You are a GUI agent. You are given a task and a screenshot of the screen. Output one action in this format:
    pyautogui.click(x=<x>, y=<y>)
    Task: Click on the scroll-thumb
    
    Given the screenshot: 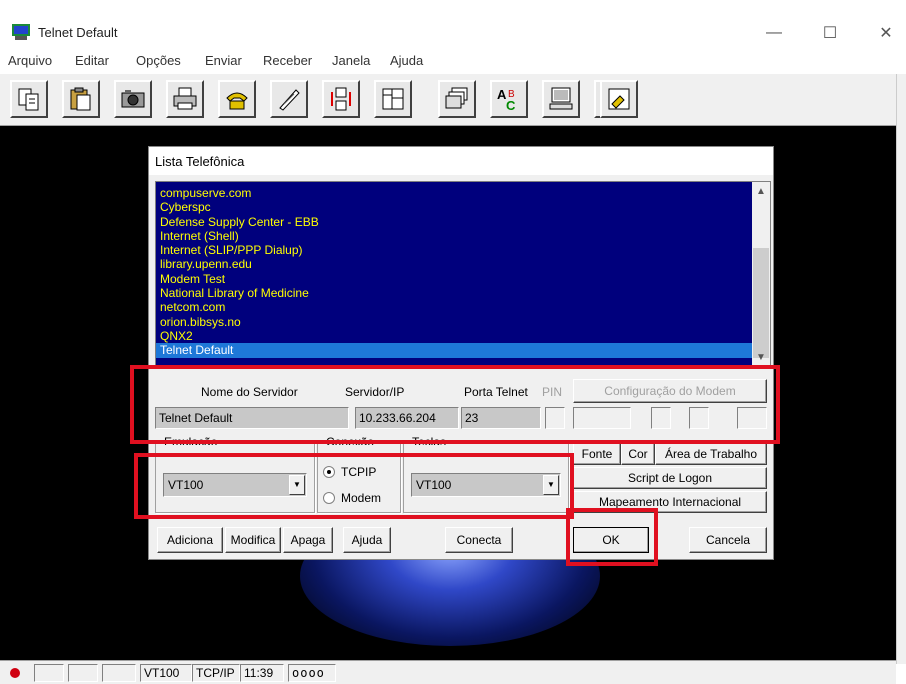 What is the action you would take?
    pyautogui.click(x=761, y=303)
    